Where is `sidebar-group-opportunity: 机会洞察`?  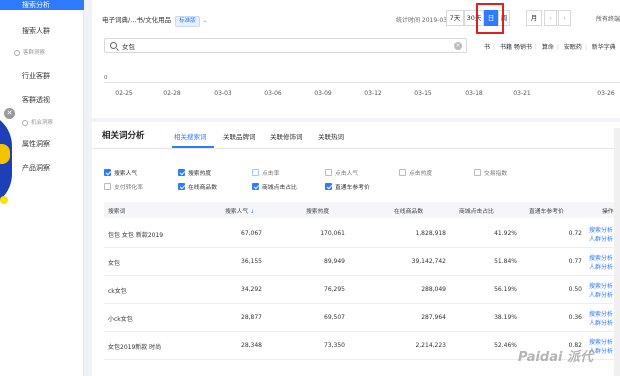
sidebar-group-opportunity: 机会洞察 is located at coordinates (37, 122).